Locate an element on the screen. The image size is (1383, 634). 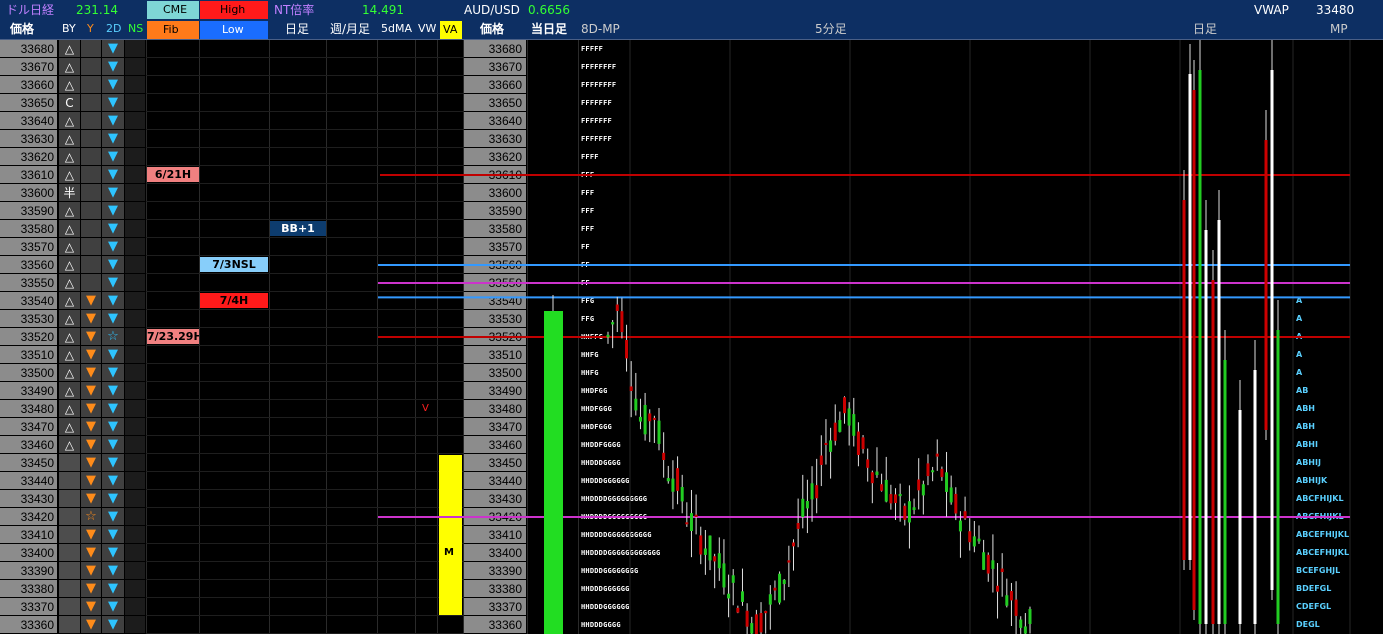
price-label-right: 33610 is located at coordinates (505, 175).